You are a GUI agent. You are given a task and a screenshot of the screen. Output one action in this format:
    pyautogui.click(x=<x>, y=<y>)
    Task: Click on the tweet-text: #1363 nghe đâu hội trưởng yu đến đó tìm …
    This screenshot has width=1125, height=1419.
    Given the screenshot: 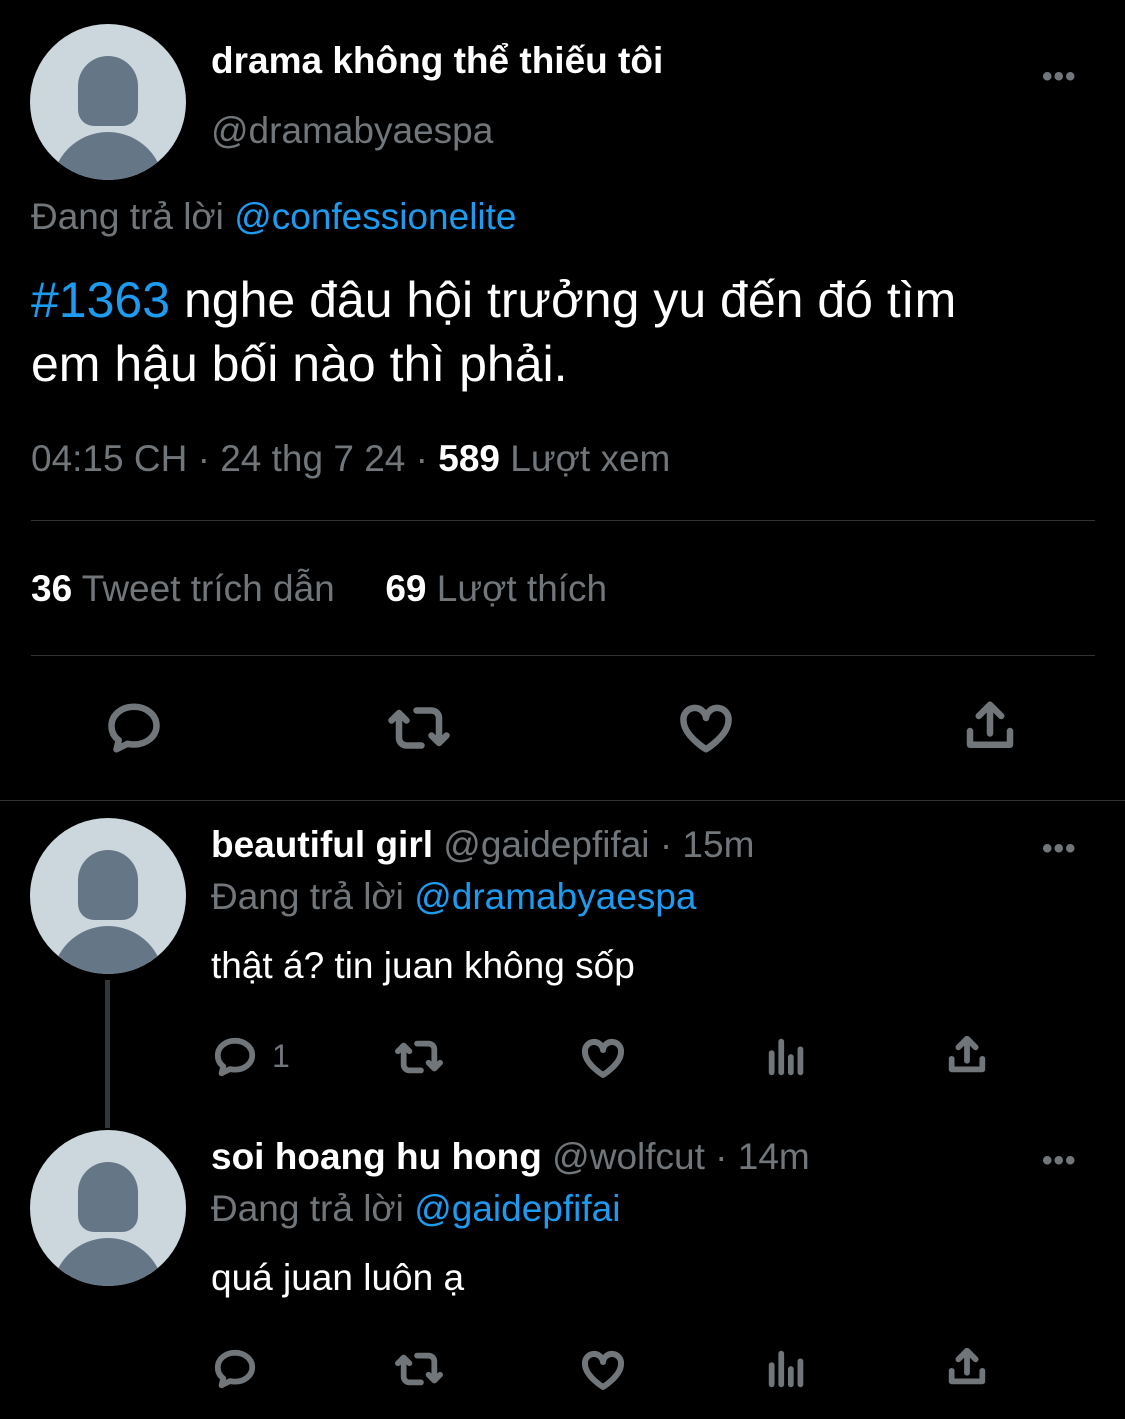 What is the action you would take?
    pyautogui.click(x=493, y=332)
    